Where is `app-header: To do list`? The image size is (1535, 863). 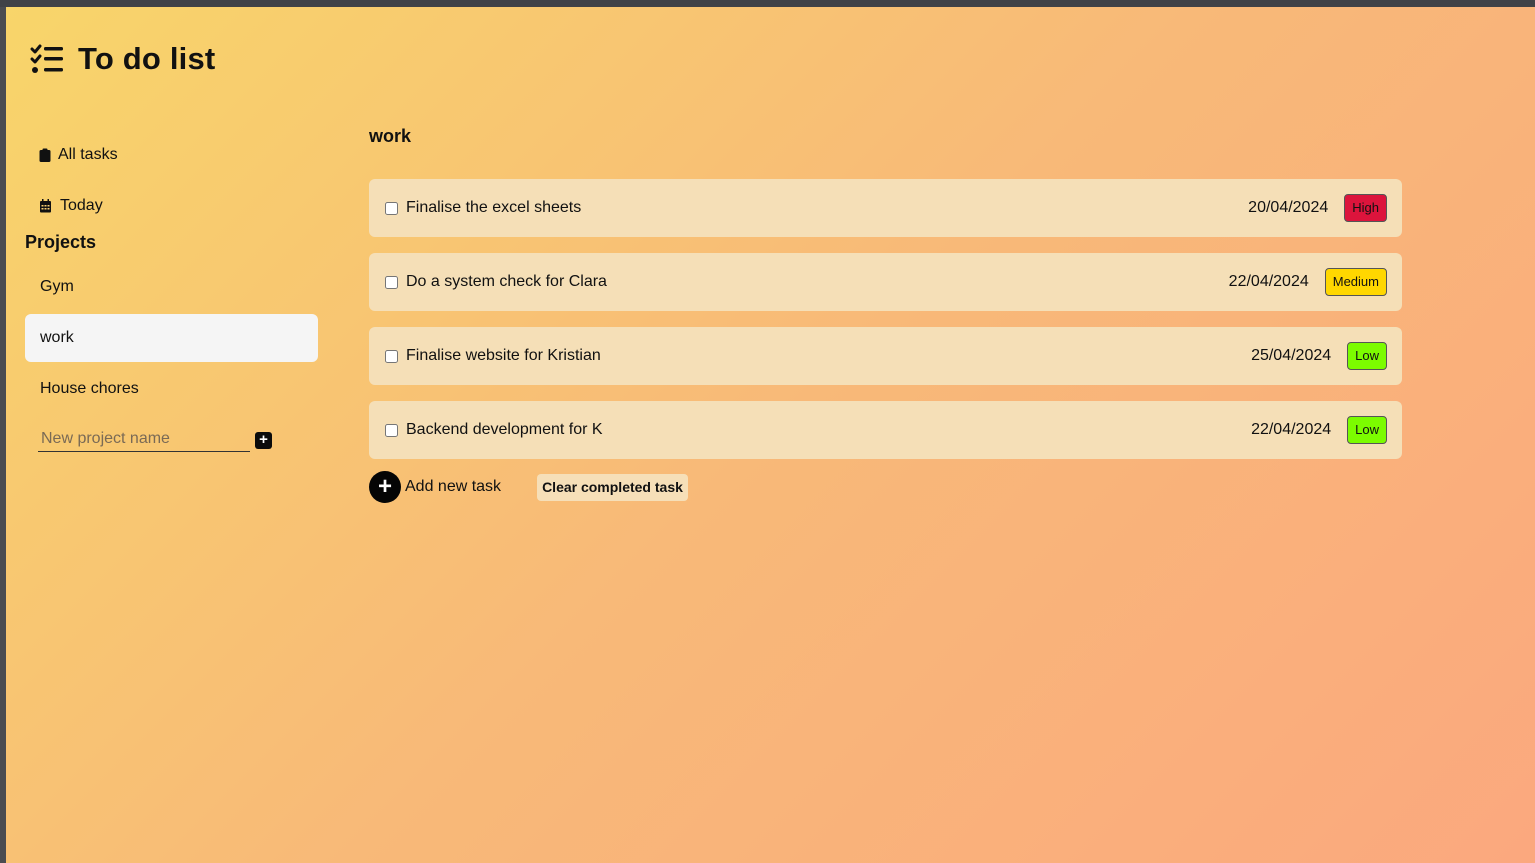 app-header: To do list is located at coordinates (122, 59).